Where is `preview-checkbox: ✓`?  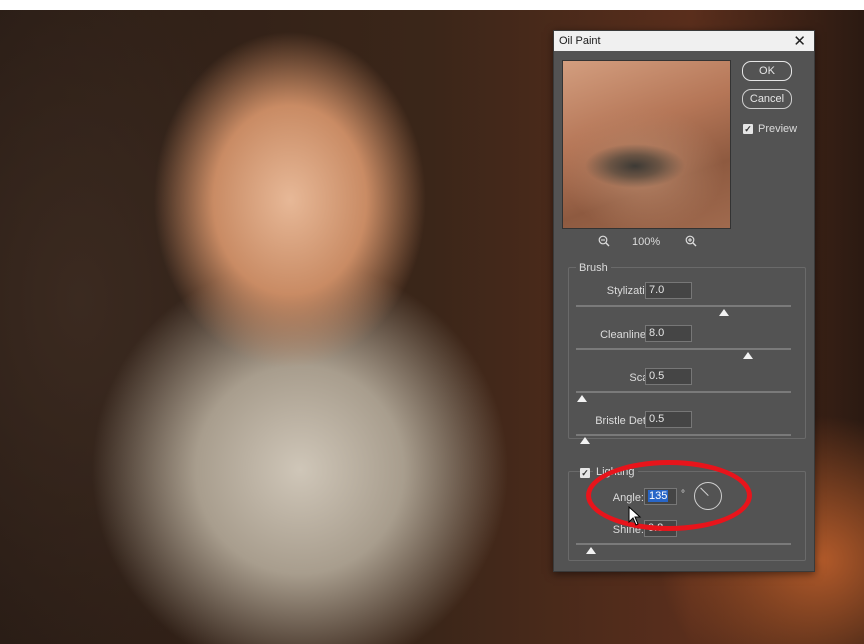
preview-checkbox: ✓ is located at coordinates (748, 129).